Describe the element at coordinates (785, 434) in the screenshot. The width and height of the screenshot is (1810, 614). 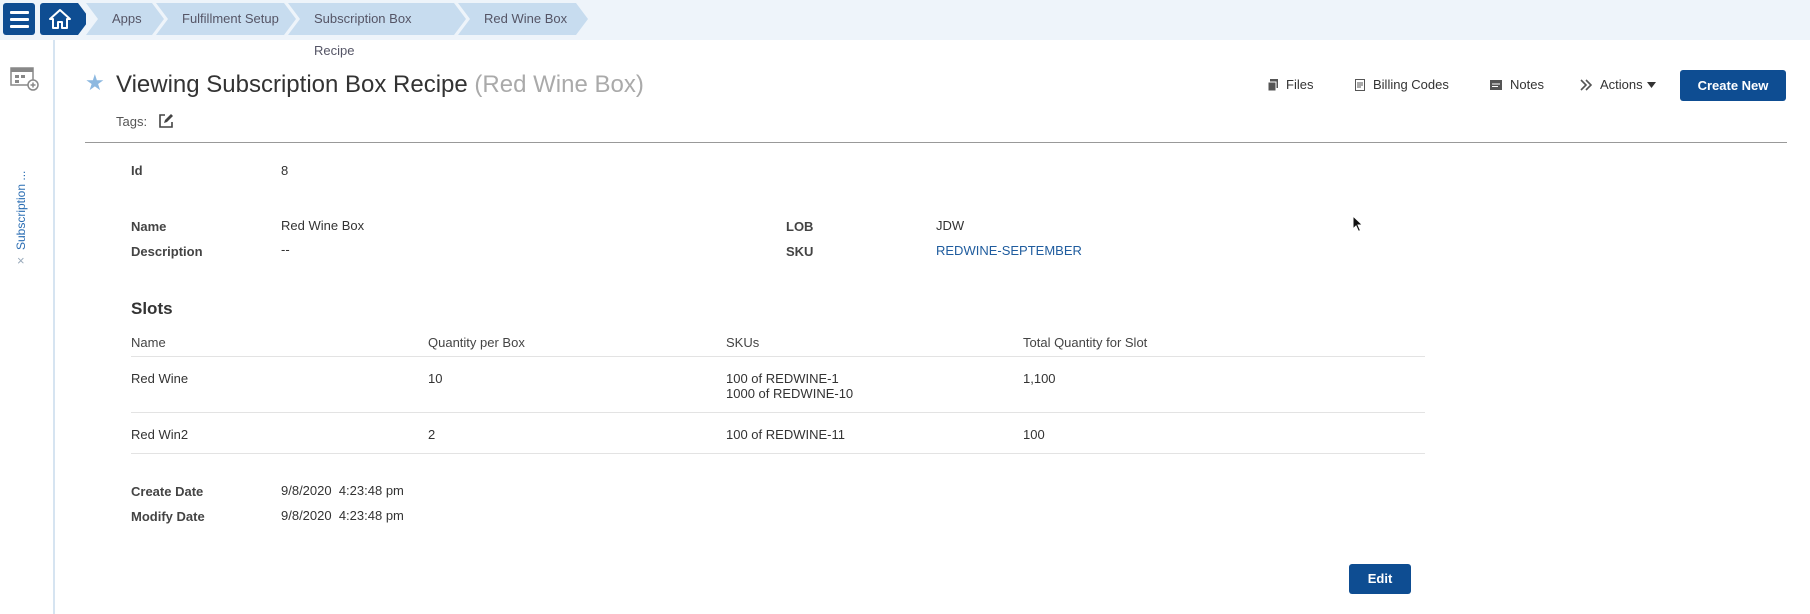
I see `slot-sku: 100 of REDWINE-11` at that location.